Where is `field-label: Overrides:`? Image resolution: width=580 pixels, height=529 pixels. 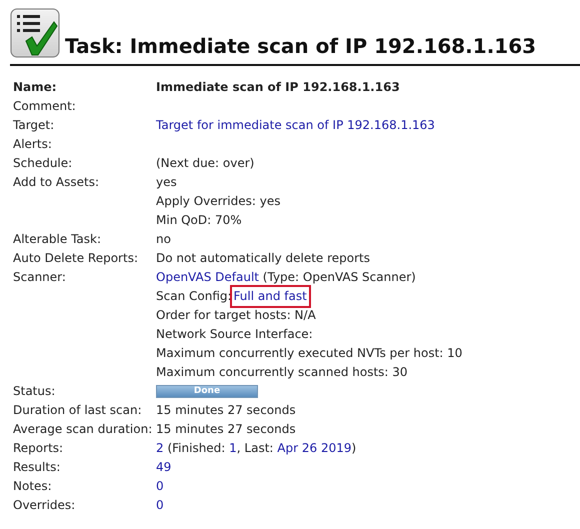
field-label: Overrides: is located at coordinates (44, 505).